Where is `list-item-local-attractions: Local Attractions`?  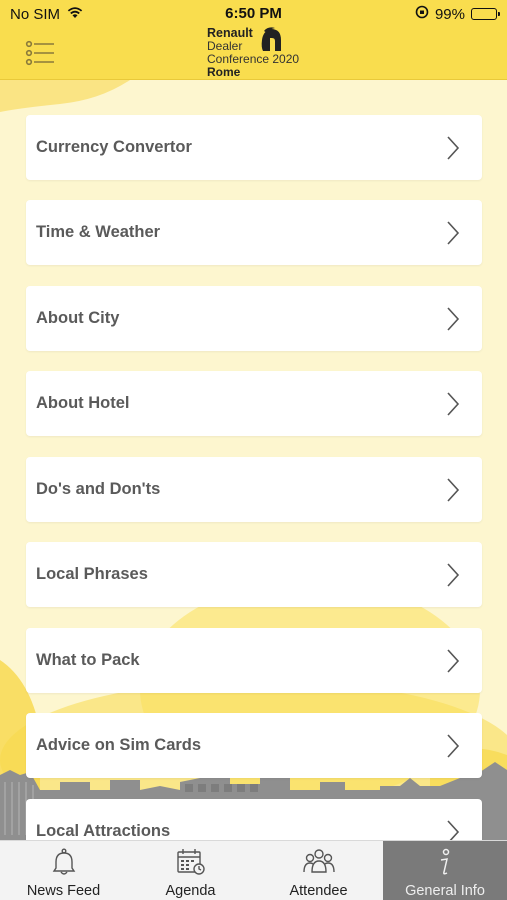
list-item-local-attractions: Local Attractions is located at coordinates (254, 819).